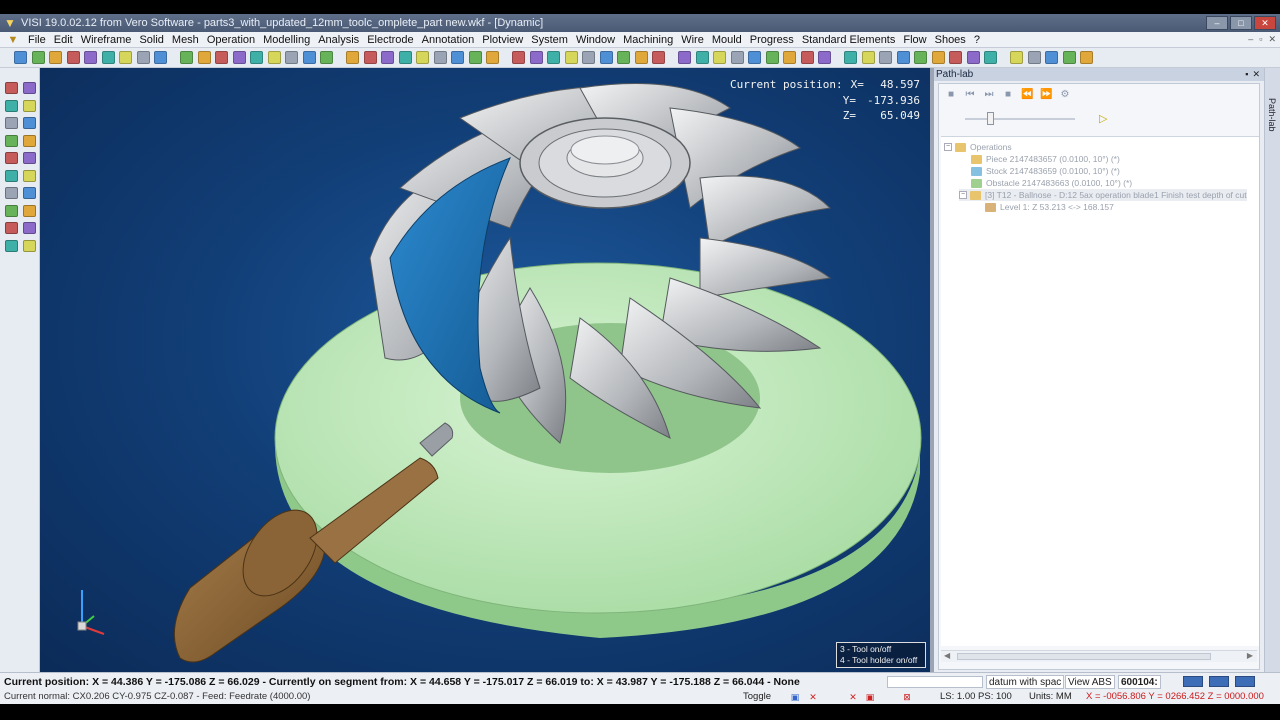  I want to click on snap-icon: ▣, so click(795, 697).